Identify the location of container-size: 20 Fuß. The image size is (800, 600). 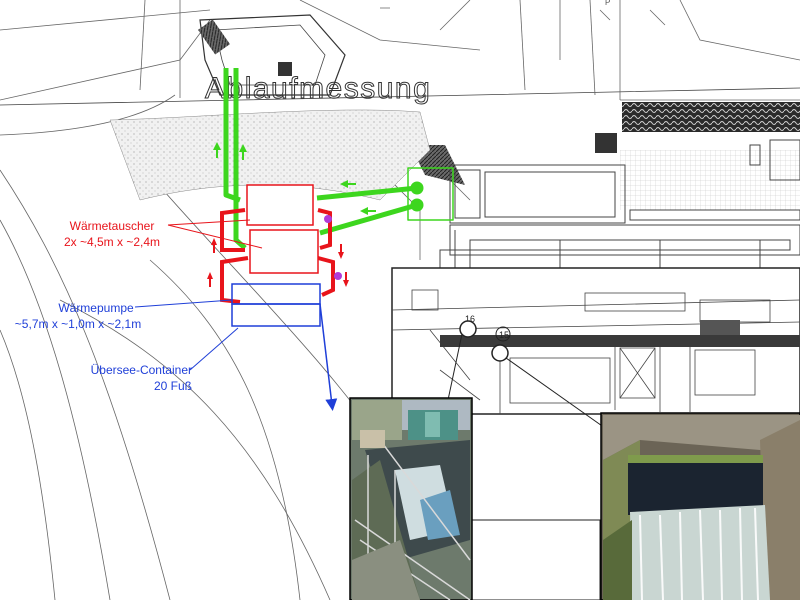
(173, 386).